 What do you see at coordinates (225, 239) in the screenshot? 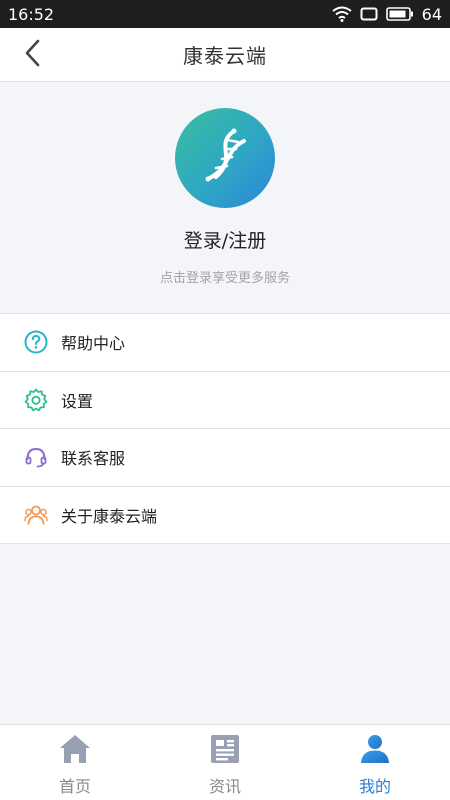
I see `login-register-link: 登录/注册` at bounding box center [225, 239].